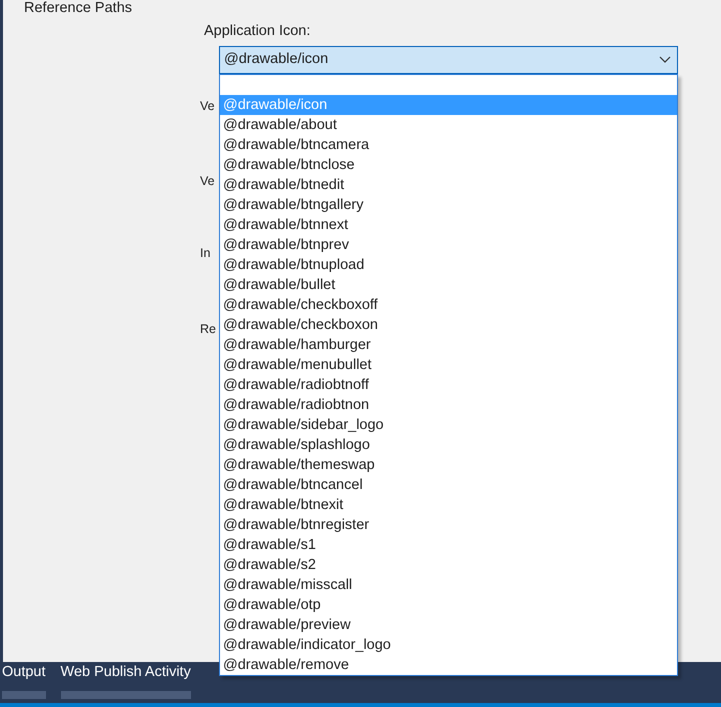  Describe the element at coordinates (448, 505) in the screenshot. I see `dropdown-option: @drawable/btnexit` at that location.